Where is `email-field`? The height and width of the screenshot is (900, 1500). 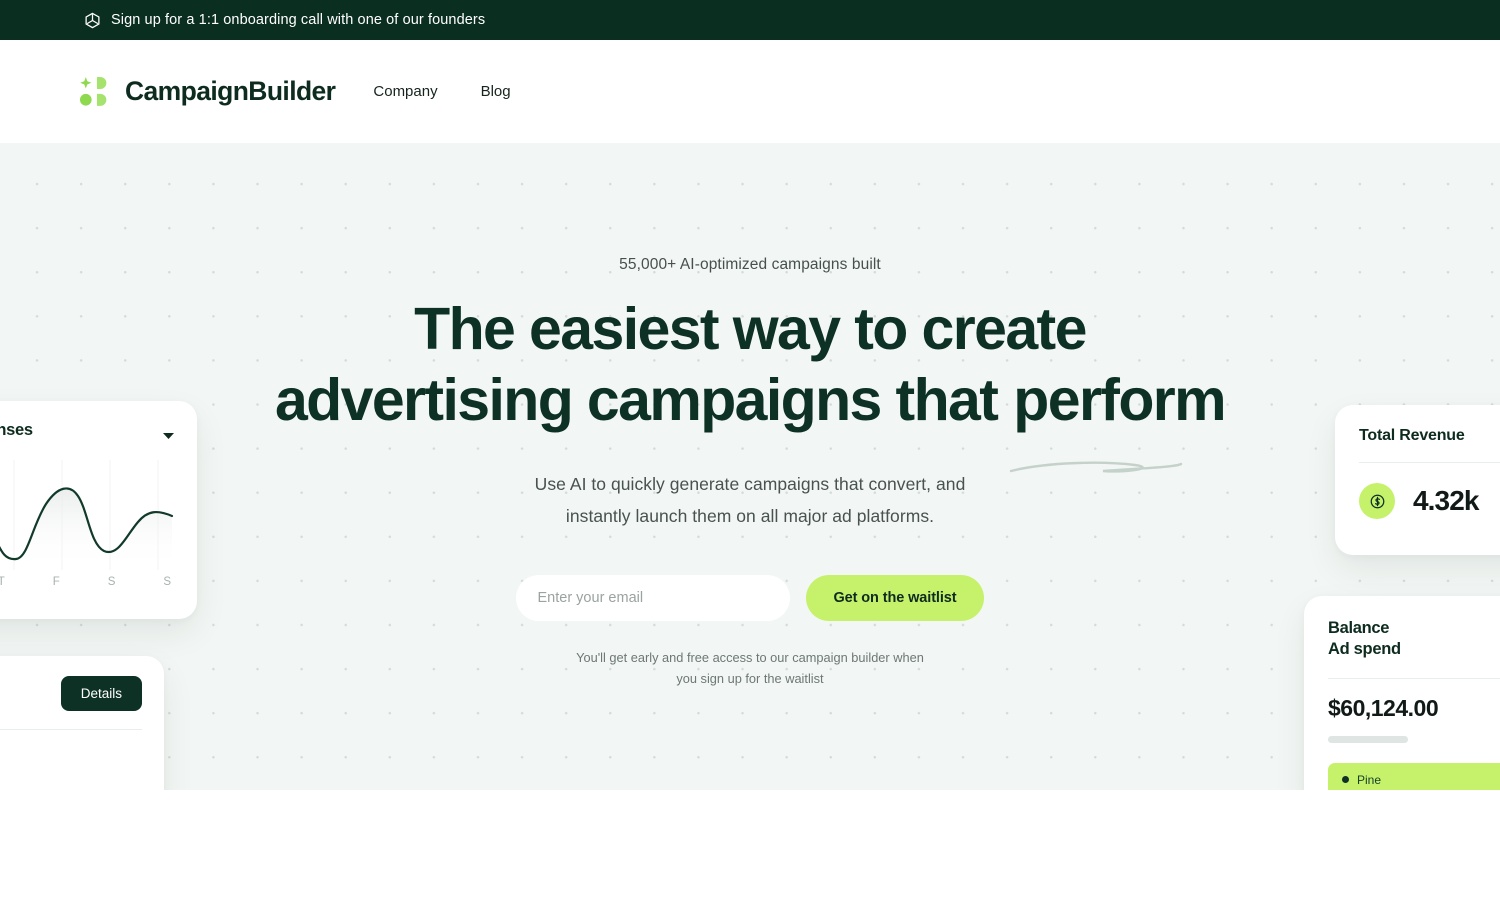
email-field is located at coordinates (652, 598).